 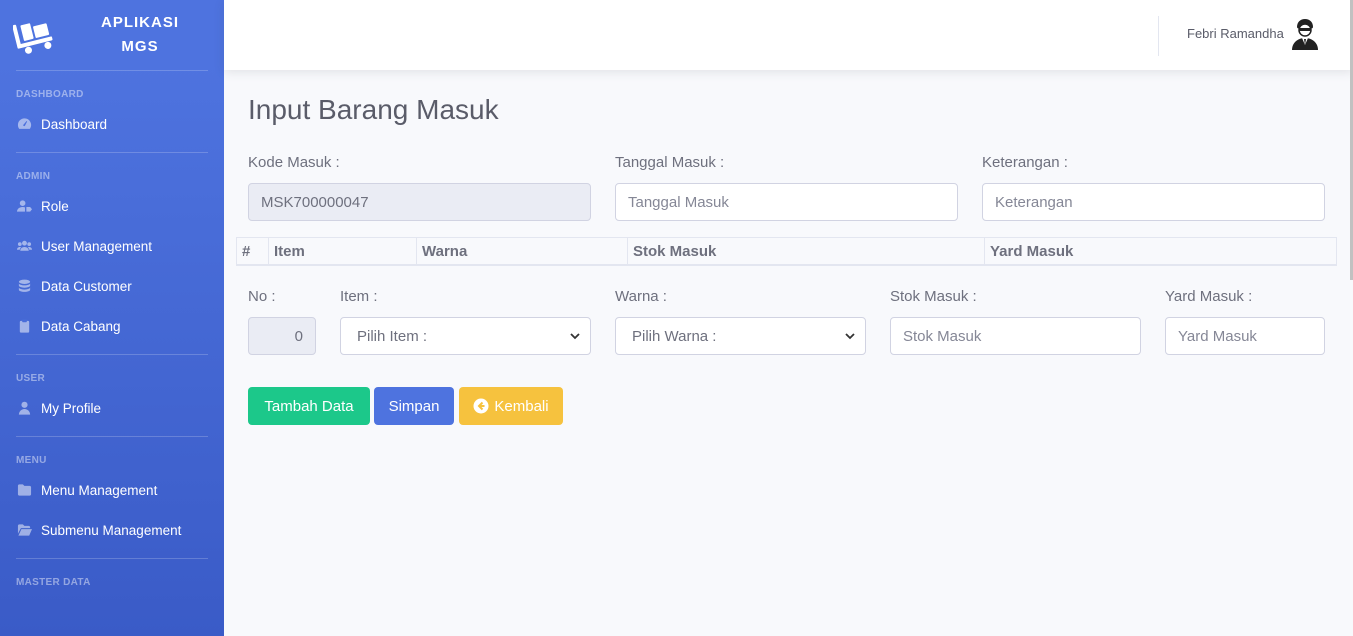 I want to click on yard-masuk-field: Yard Masuk, so click(x=1245, y=336).